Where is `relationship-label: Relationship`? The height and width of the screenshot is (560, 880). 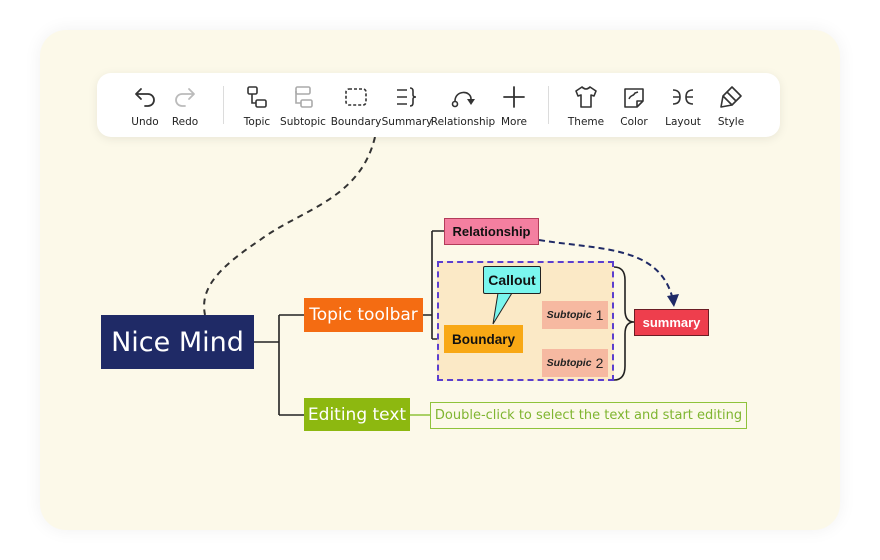
relationship-label: Relationship is located at coordinates (463, 122).